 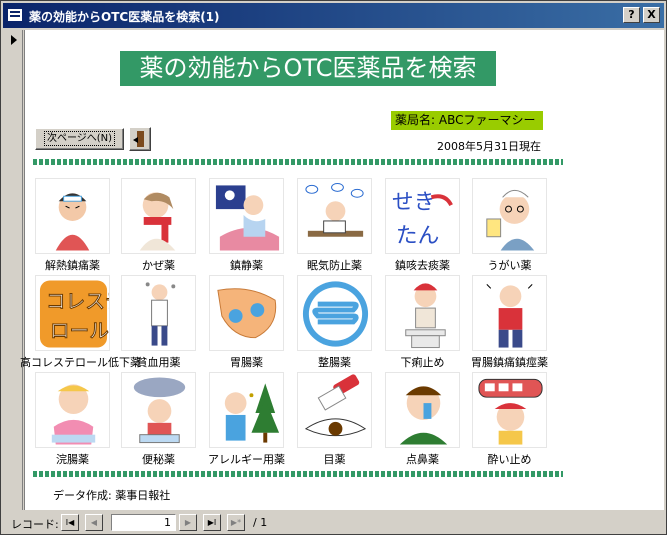 I want to click on next-page-button: 次ページへ(N), so click(x=79, y=139).